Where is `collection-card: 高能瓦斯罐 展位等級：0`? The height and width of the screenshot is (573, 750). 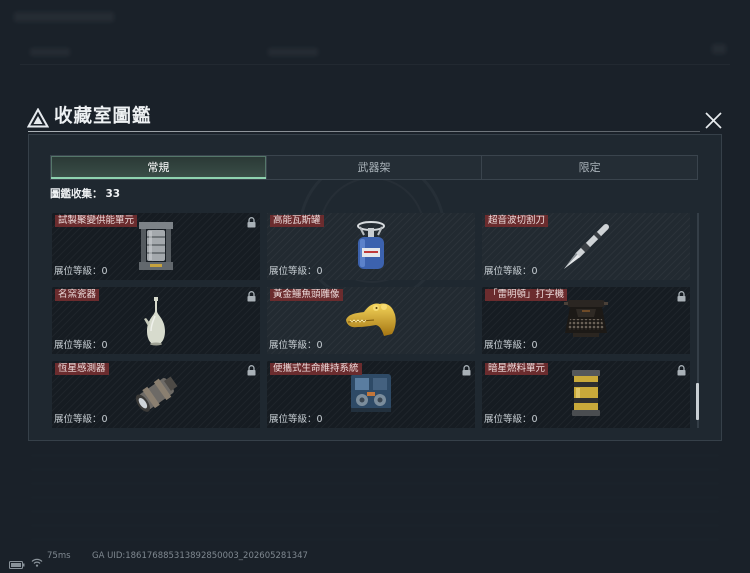
collection-card: 高能瓦斯罐 展位等級：0 is located at coordinates (371, 246).